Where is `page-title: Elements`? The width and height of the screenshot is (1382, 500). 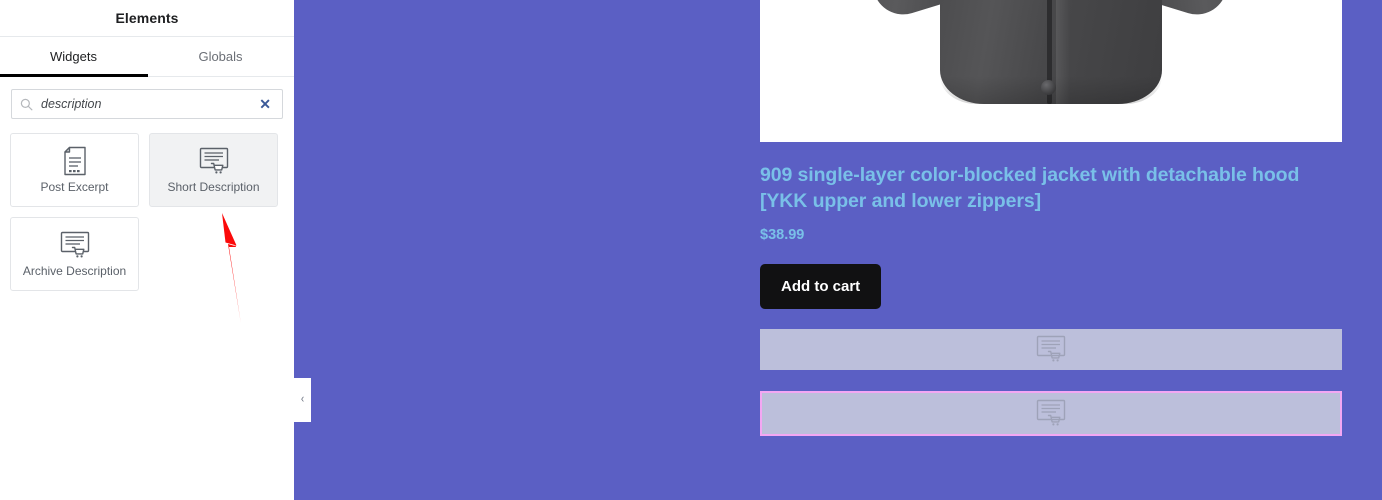 page-title: Elements is located at coordinates (147, 18).